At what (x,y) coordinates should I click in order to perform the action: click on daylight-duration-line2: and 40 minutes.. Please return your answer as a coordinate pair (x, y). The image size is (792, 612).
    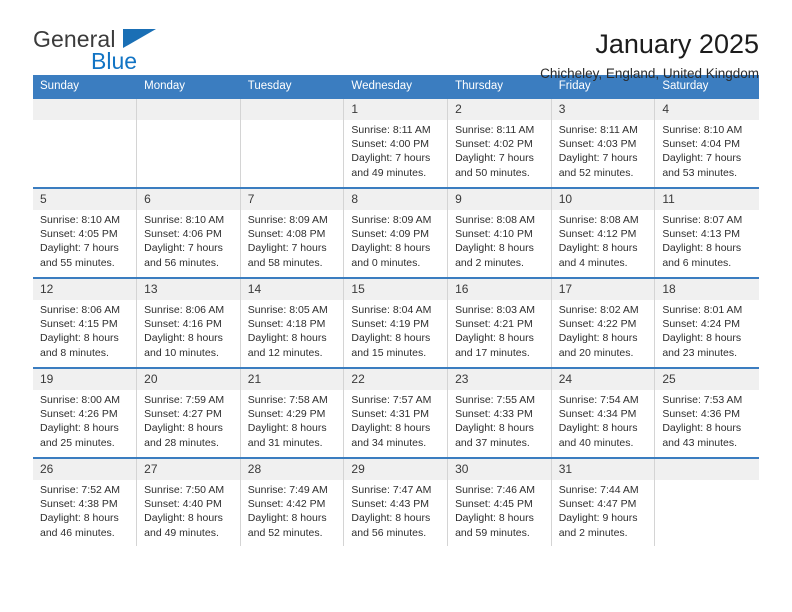
    Looking at the image, I should click on (596, 442).